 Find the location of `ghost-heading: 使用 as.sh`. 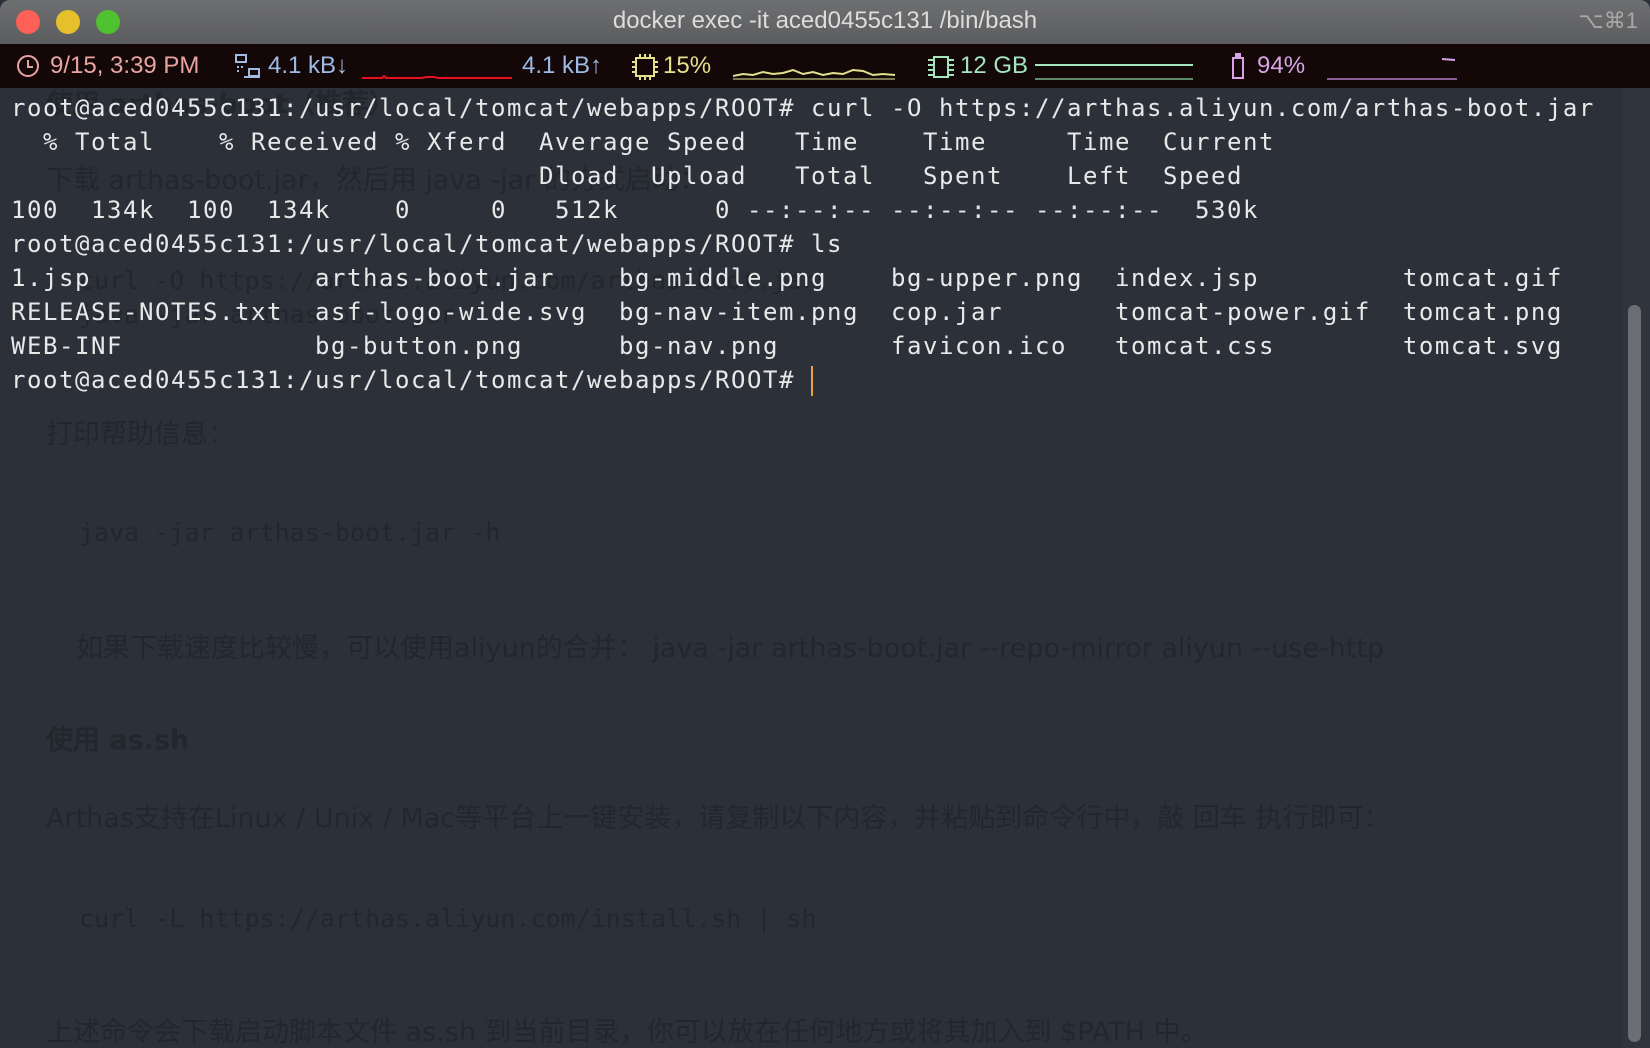

ghost-heading: 使用 as.sh is located at coordinates (118, 740).